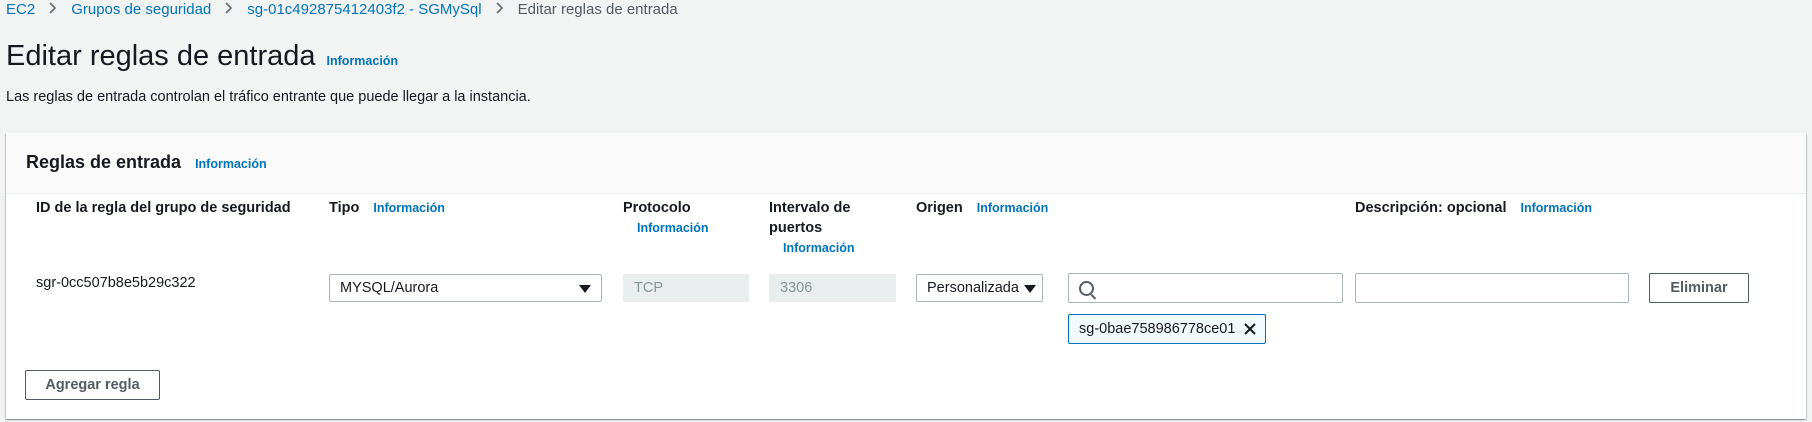 This screenshot has height=422, width=1812. I want to click on source-select-value: Personalizada, so click(973, 288).